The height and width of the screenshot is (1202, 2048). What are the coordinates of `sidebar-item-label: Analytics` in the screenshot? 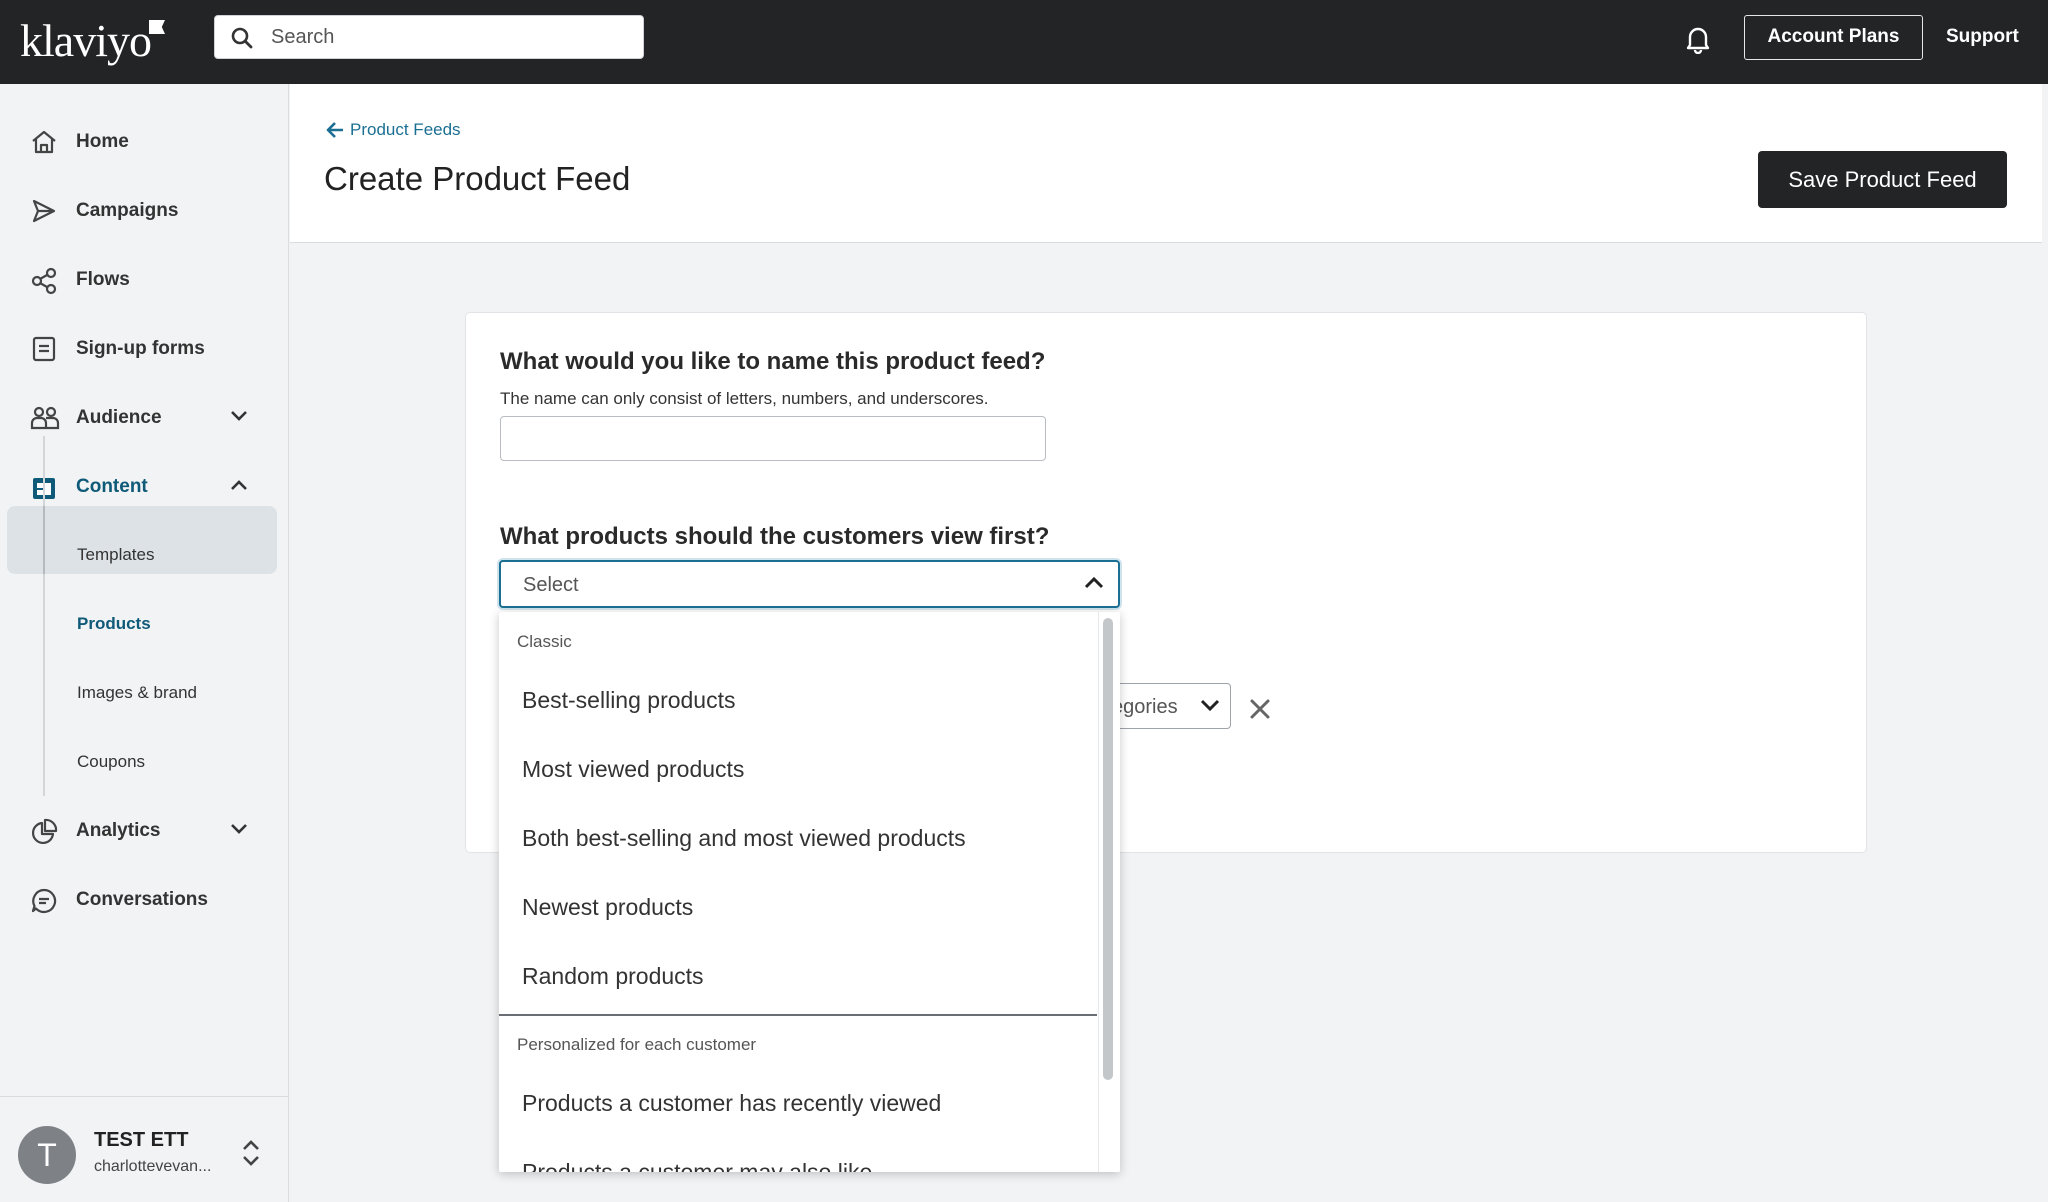 It's located at (118, 830).